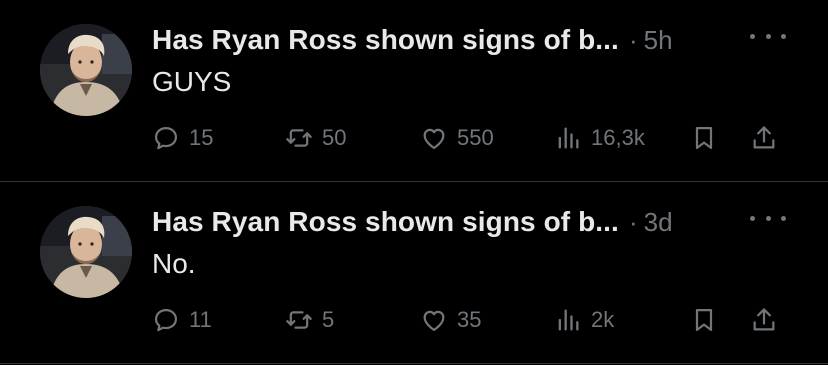 The width and height of the screenshot is (828, 365). What do you see at coordinates (200, 319) in the screenshot?
I see `reply-count: 11` at bounding box center [200, 319].